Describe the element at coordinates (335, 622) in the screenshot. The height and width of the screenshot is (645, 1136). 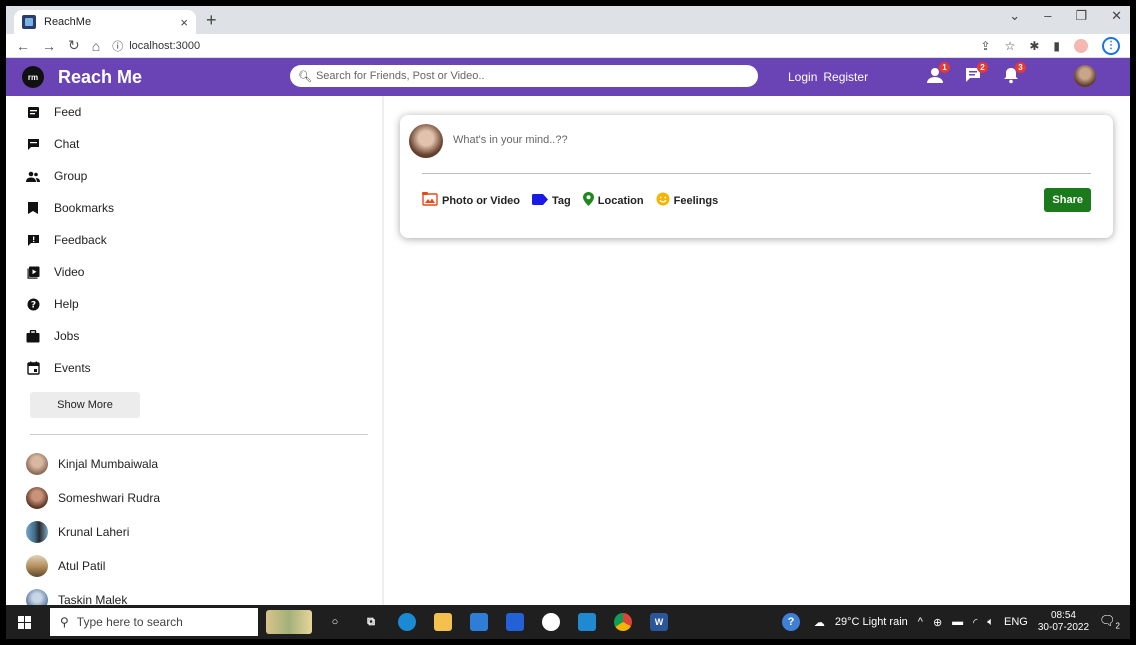
I see `cortana-icon: ○` at that location.